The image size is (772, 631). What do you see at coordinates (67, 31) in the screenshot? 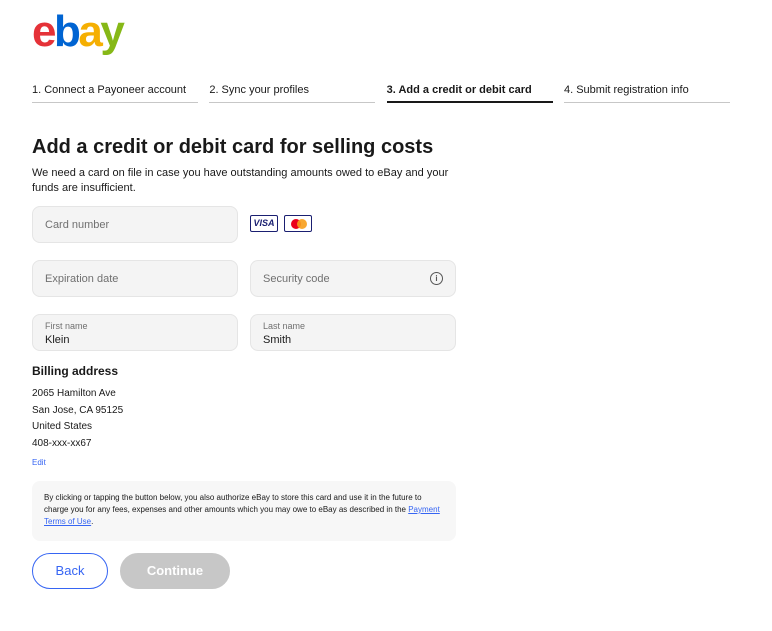
I see `logo-letter-b: b` at bounding box center [67, 31].